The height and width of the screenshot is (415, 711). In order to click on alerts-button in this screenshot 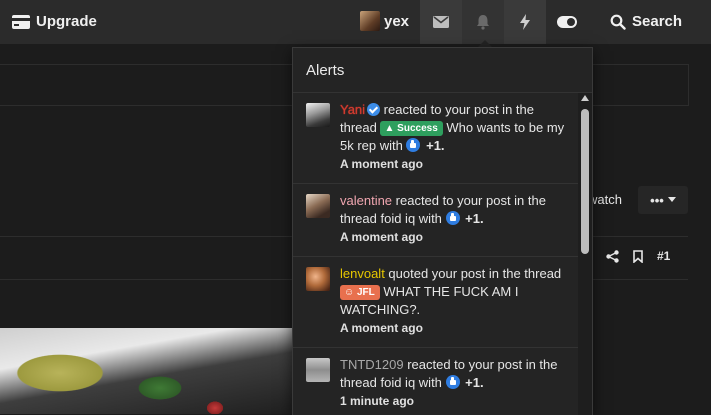, I will do `click(483, 22)`.